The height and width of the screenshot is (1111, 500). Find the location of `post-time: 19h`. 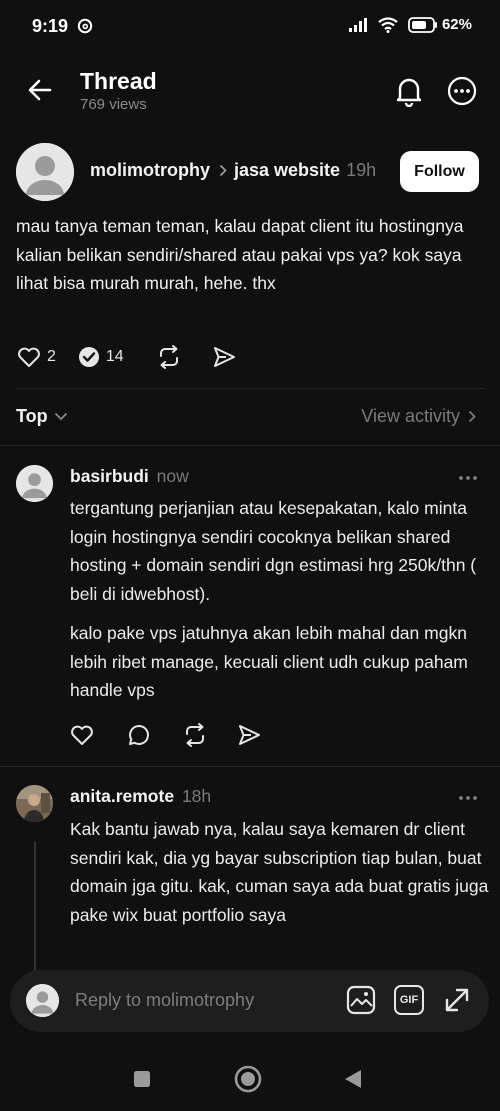

post-time: 19h is located at coordinates (361, 170).